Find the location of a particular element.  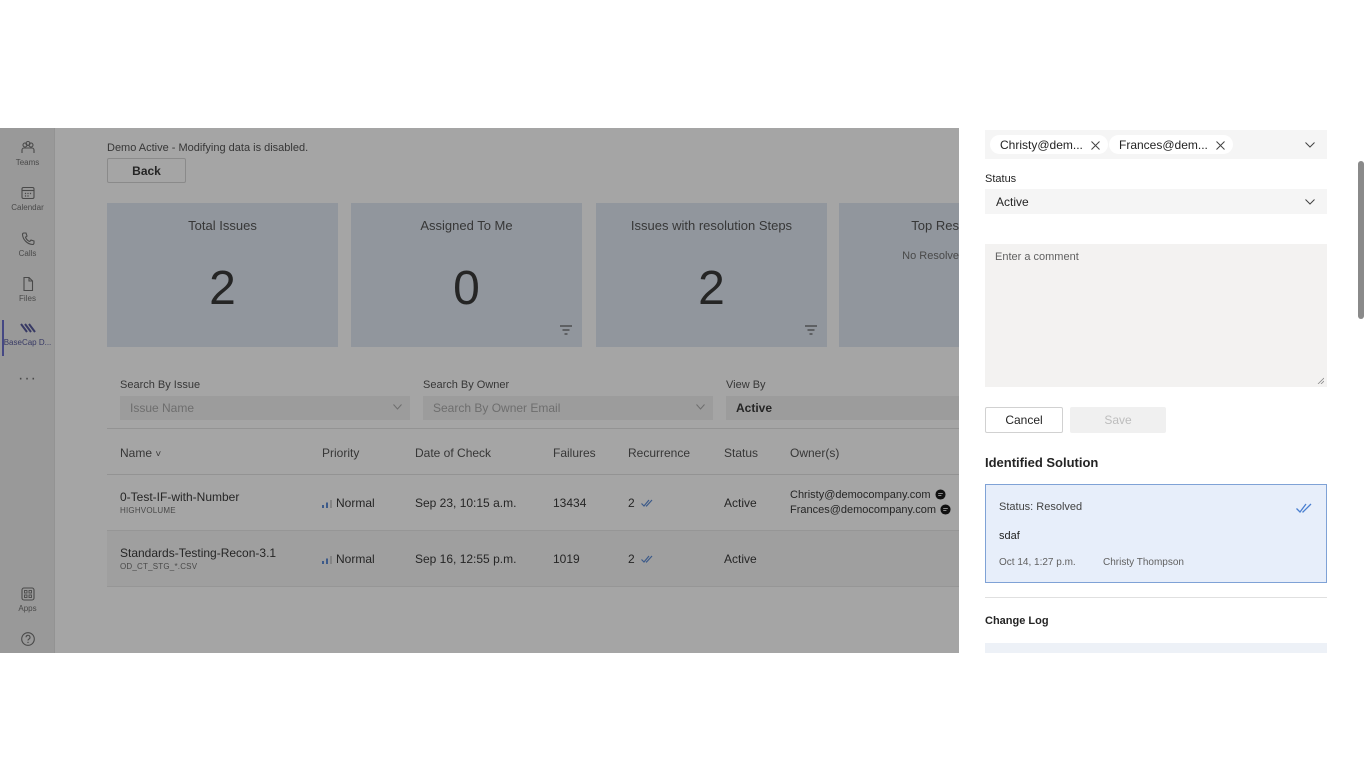

column-header-date: Date of Check is located at coordinates (453, 453).